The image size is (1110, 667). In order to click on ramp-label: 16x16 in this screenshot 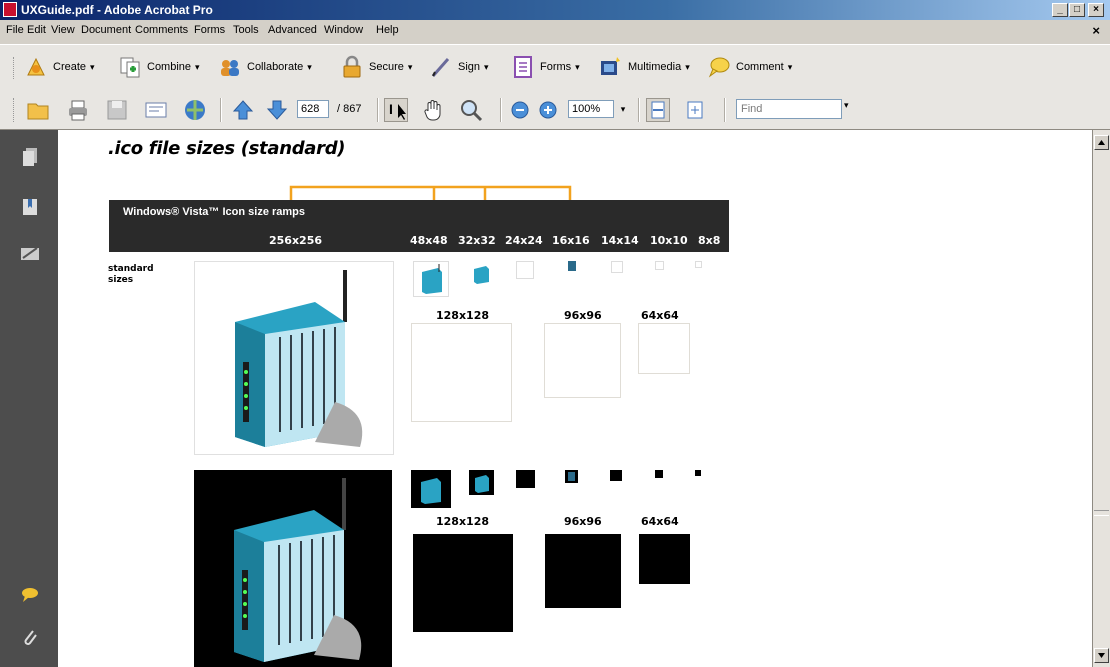, I will do `click(571, 240)`.